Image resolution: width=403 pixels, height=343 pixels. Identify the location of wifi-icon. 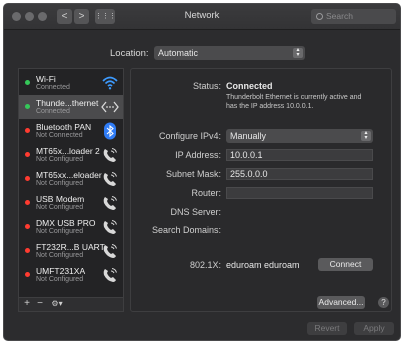
(110, 83).